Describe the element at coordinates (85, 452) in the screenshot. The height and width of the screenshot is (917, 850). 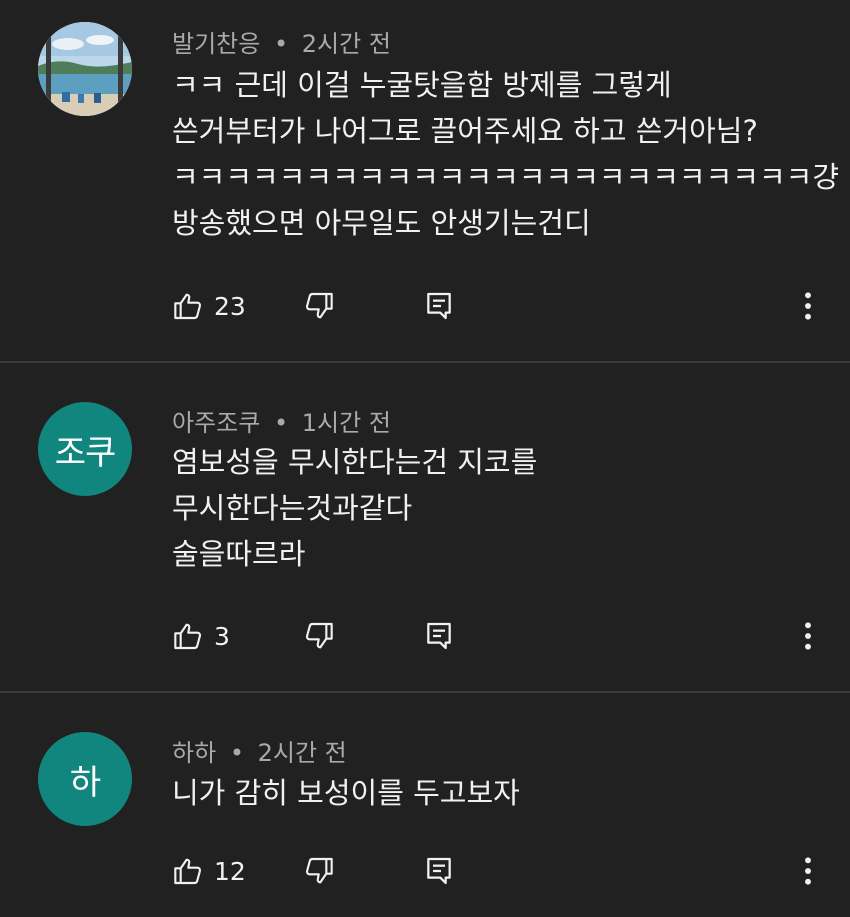
I see `avatar-initials: 조쿠` at that location.